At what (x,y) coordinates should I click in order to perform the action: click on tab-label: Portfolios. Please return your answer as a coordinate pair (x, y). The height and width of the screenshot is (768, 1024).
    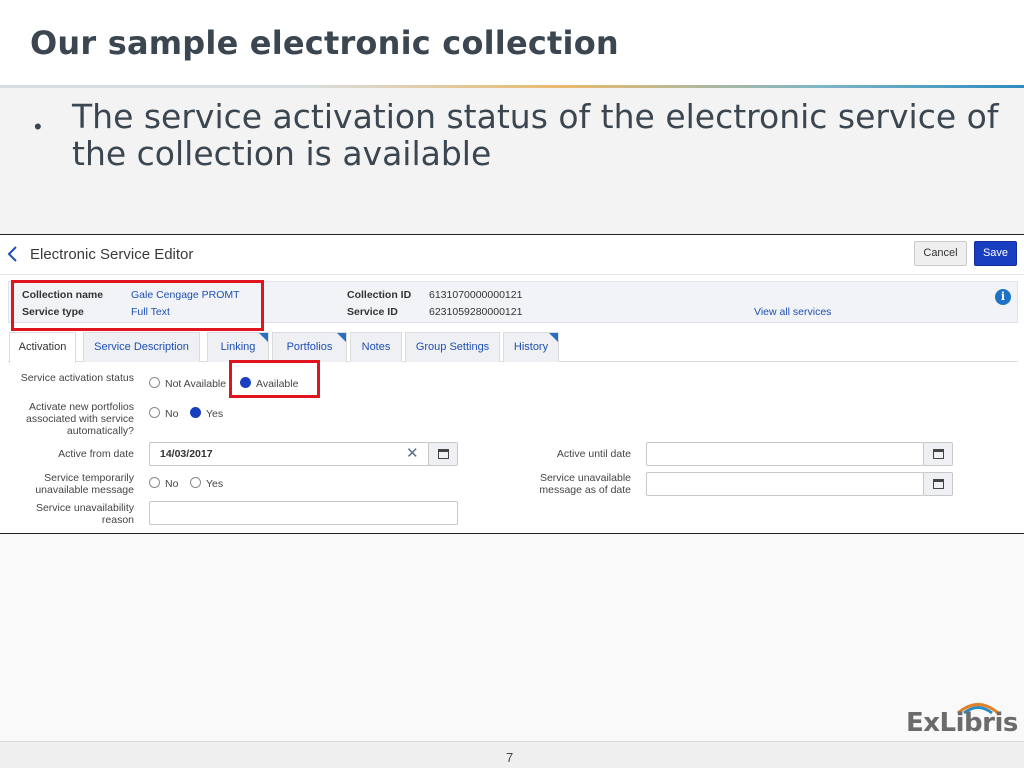
    Looking at the image, I should click on (309, 347).